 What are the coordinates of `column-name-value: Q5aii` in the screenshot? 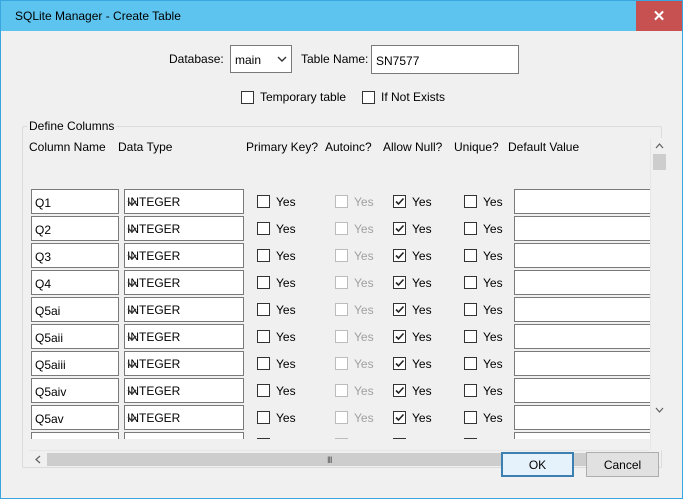 It's located at (49, 338).